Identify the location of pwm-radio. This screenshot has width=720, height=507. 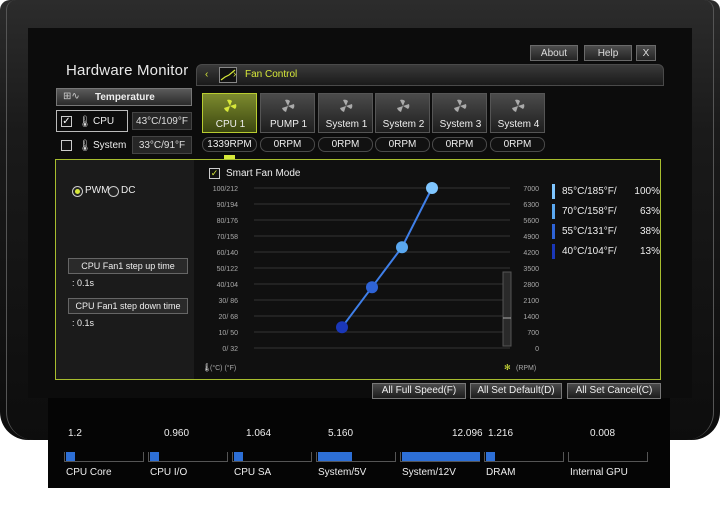
(77, 191).